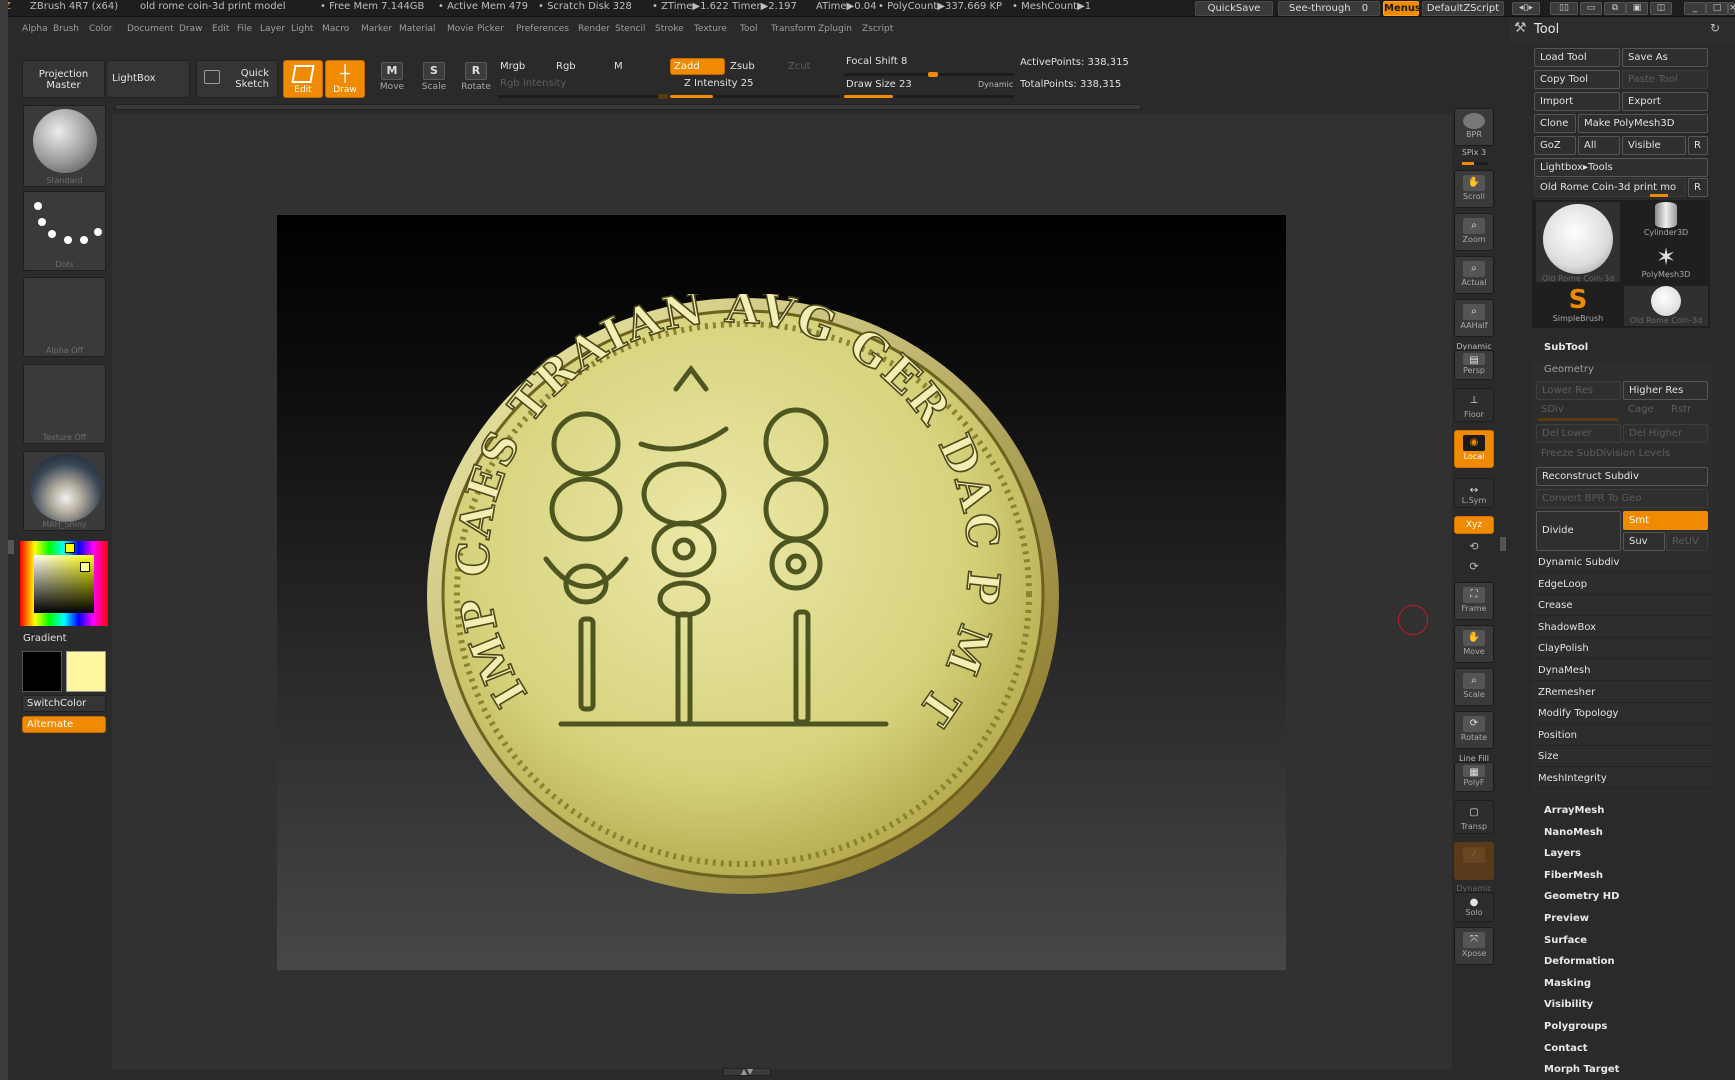 Image resolution: width=1735 pixels, height=1080 pixels. I want to click on maximize-icon: □, so click(1717, 8).